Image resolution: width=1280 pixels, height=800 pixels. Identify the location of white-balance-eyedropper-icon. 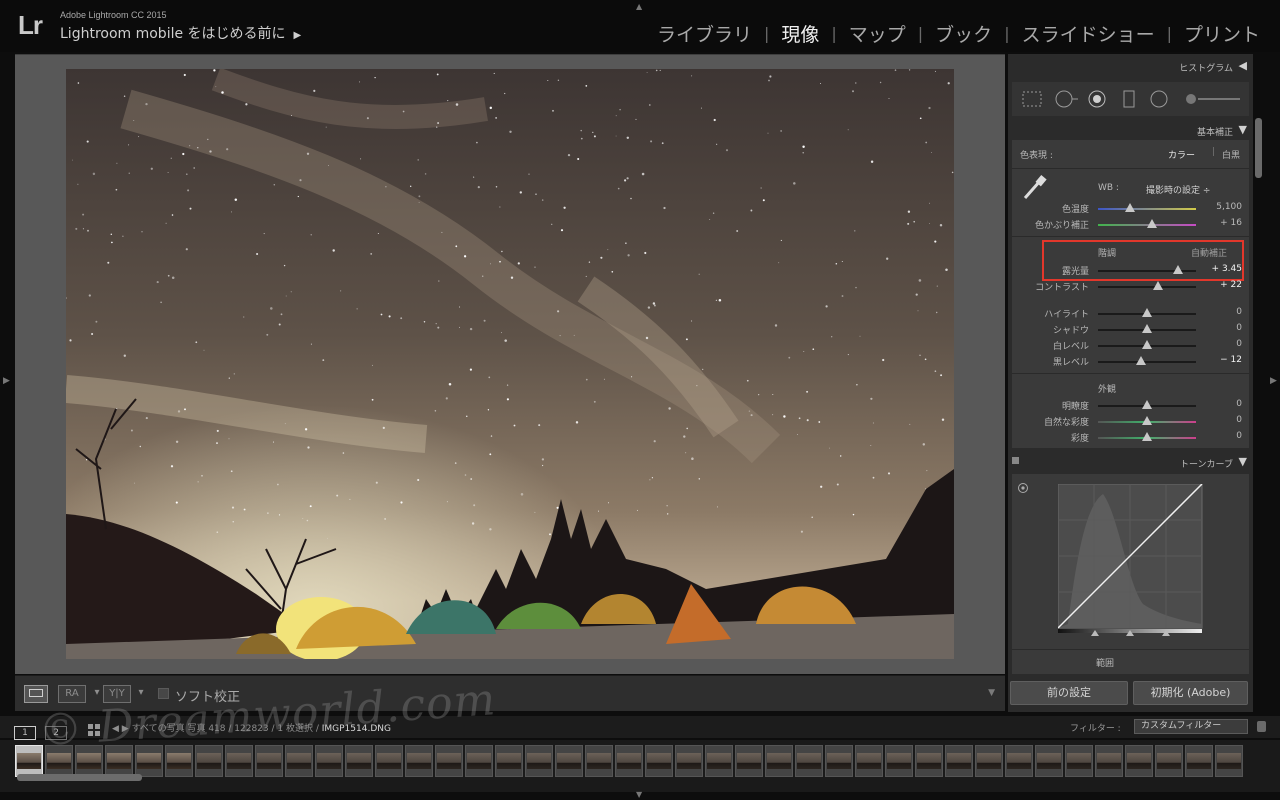
(1035, 188).